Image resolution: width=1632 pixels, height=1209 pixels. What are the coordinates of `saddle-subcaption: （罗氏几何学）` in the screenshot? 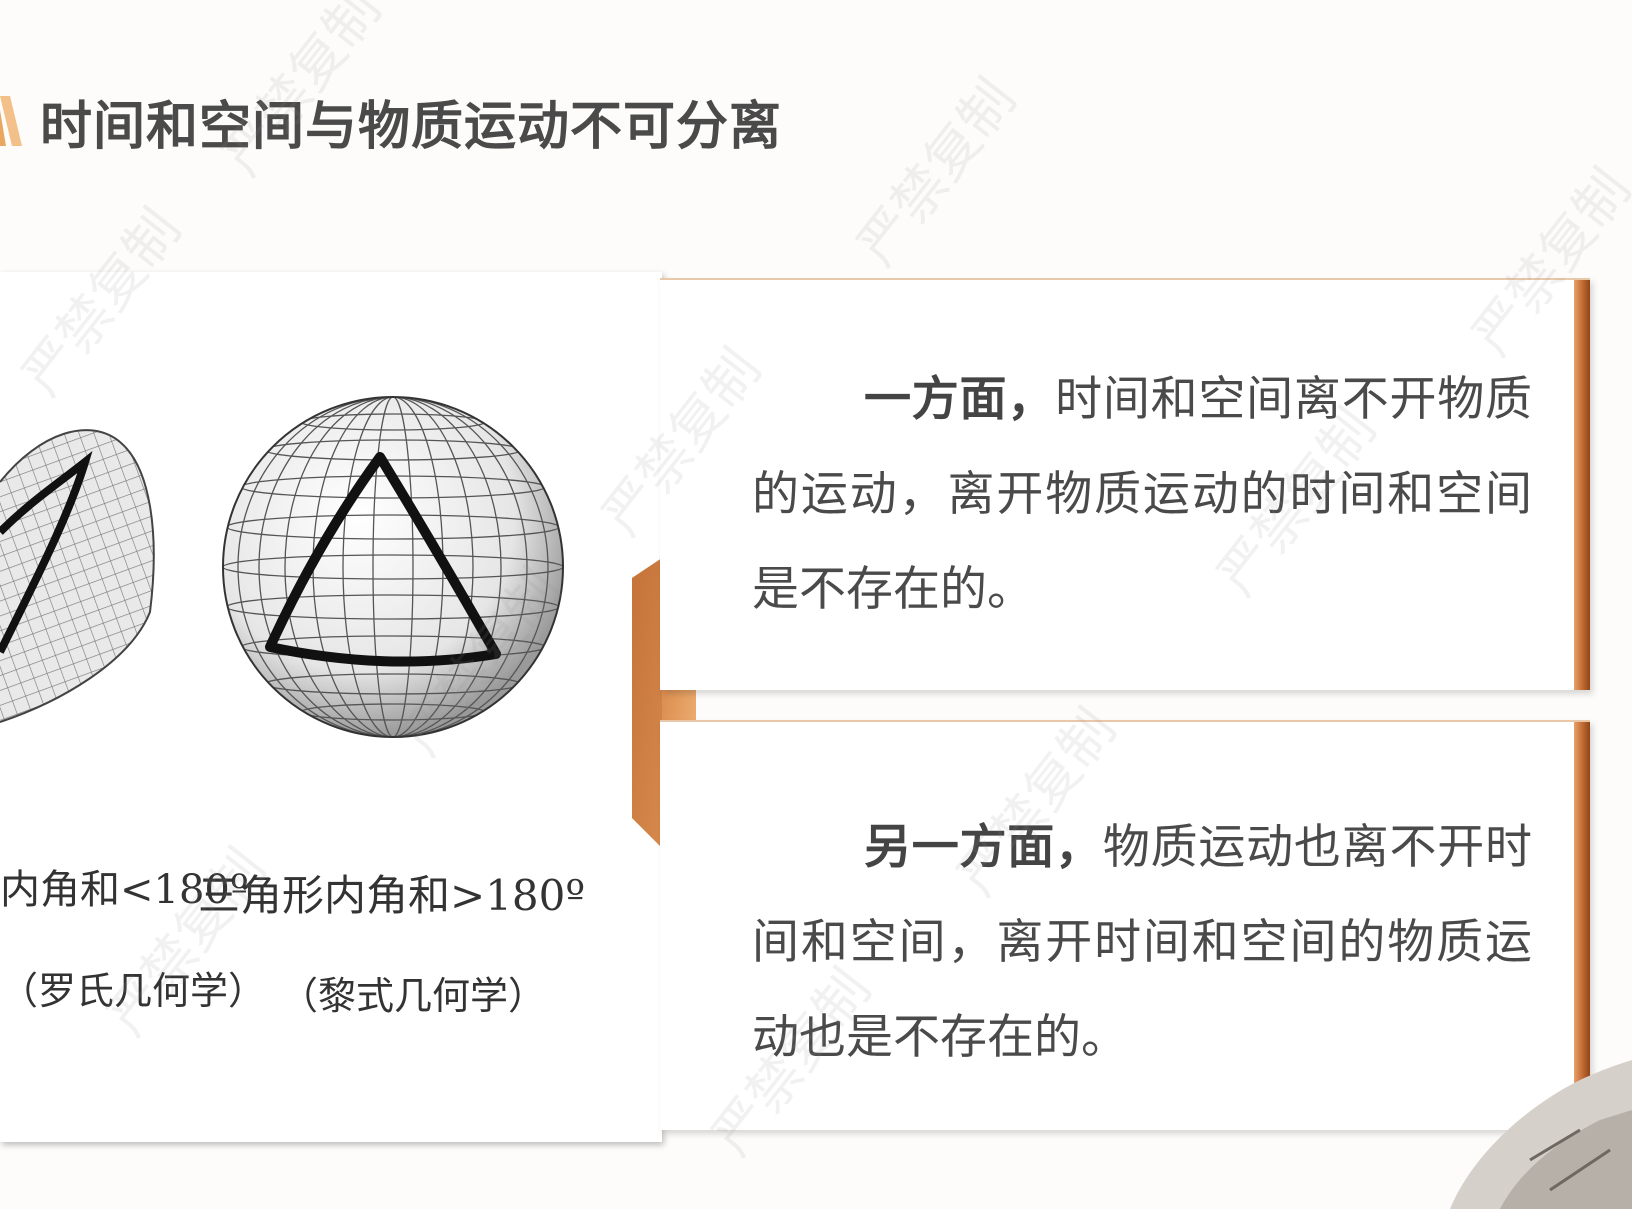 It's located at (133, 991).